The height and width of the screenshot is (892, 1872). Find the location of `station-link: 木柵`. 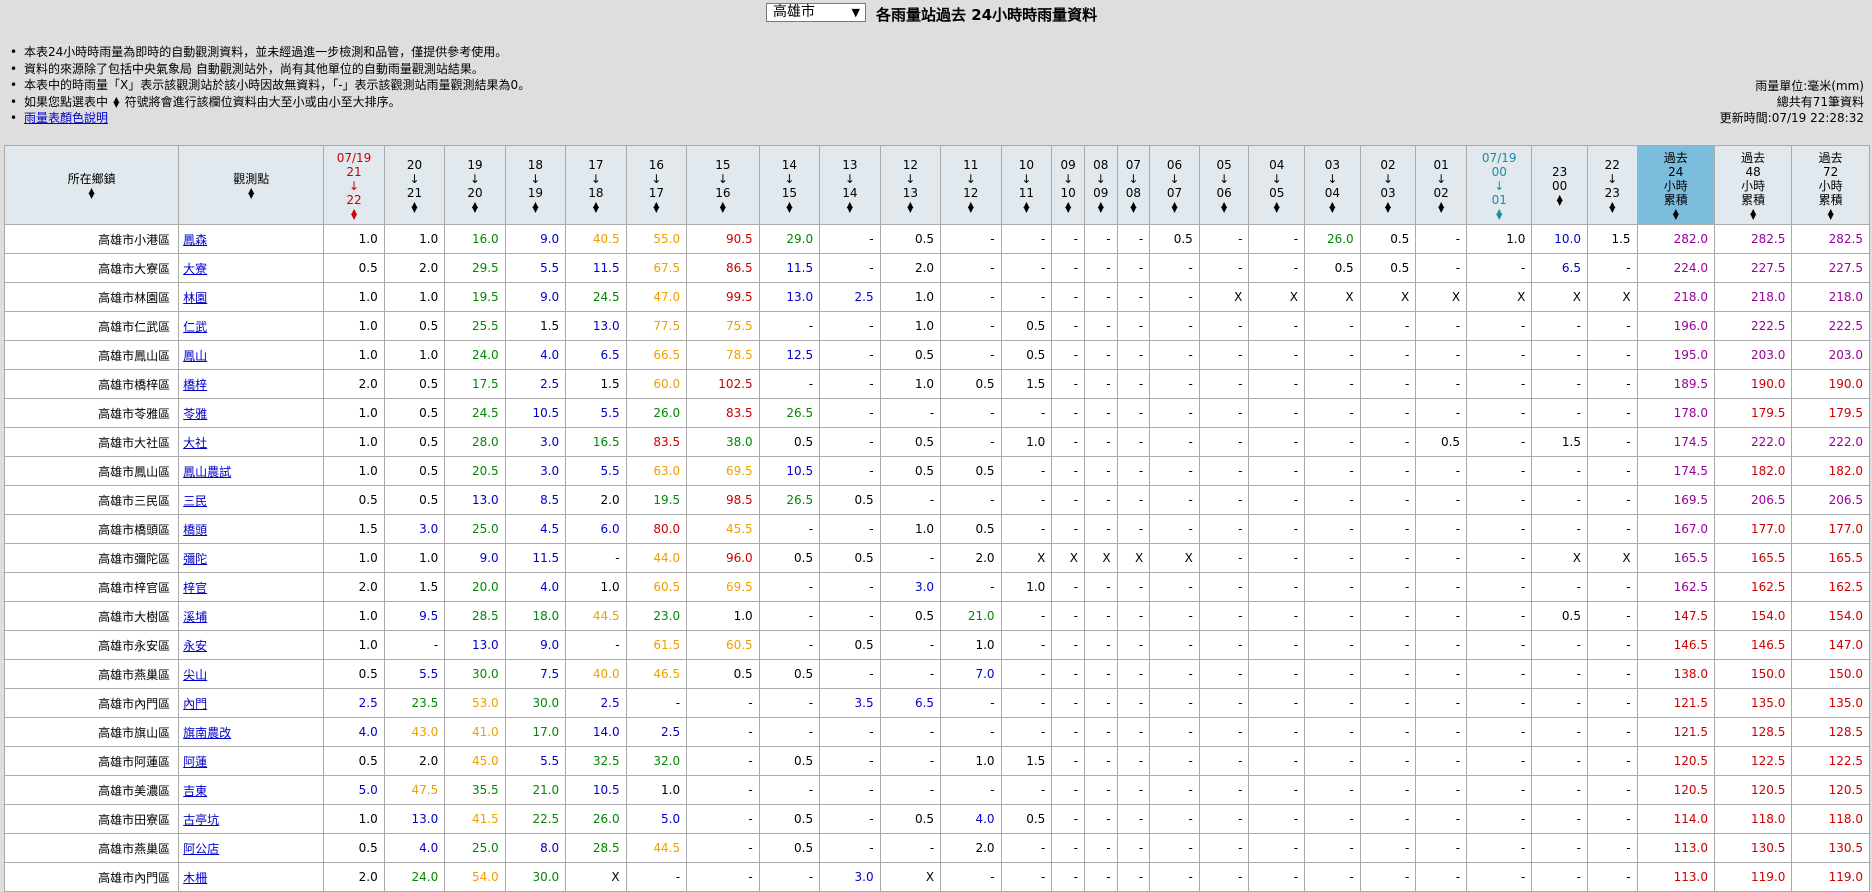

station-link: 木柵 is located at coordinates (195, 878).